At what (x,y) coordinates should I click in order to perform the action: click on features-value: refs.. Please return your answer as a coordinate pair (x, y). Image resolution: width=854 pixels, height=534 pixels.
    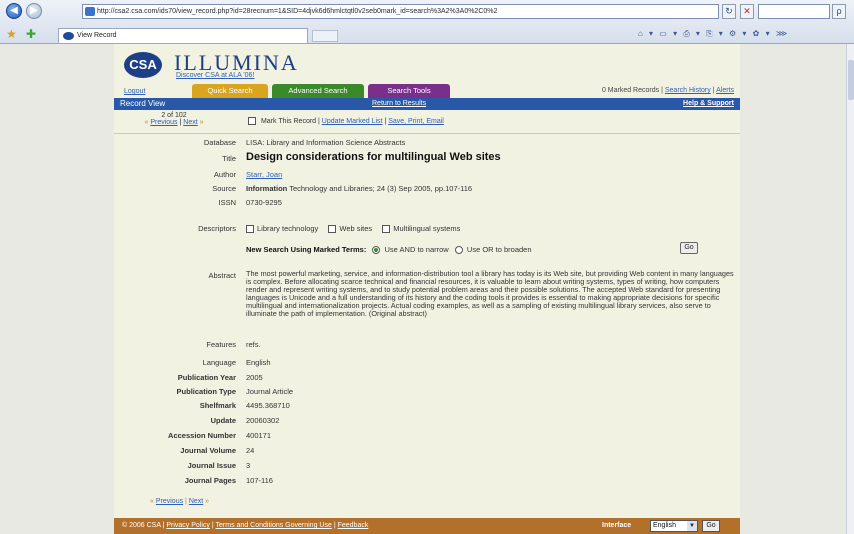
    Looking at the image, I should click on (253, 344).